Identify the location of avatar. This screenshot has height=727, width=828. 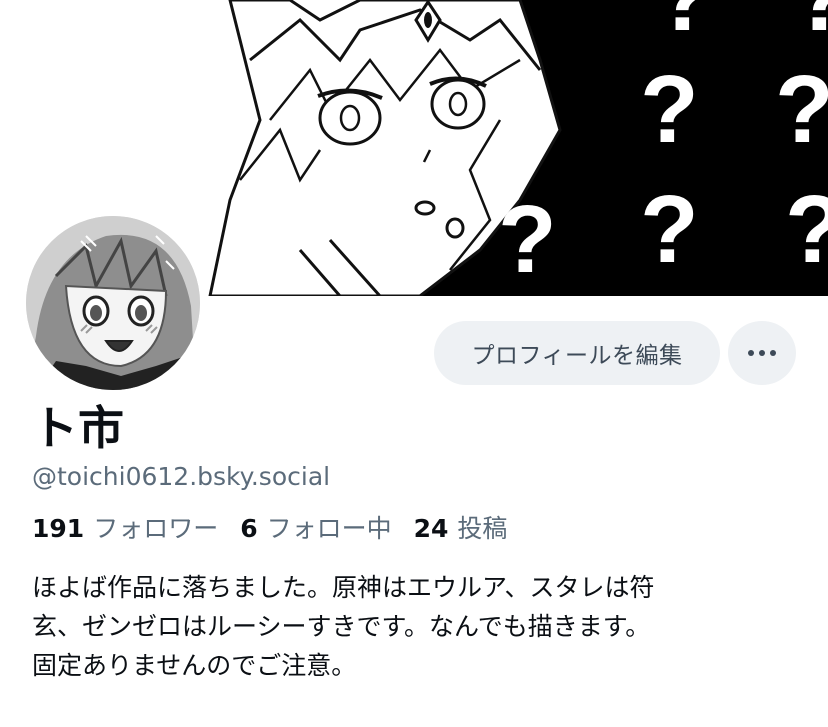
(113, 303).